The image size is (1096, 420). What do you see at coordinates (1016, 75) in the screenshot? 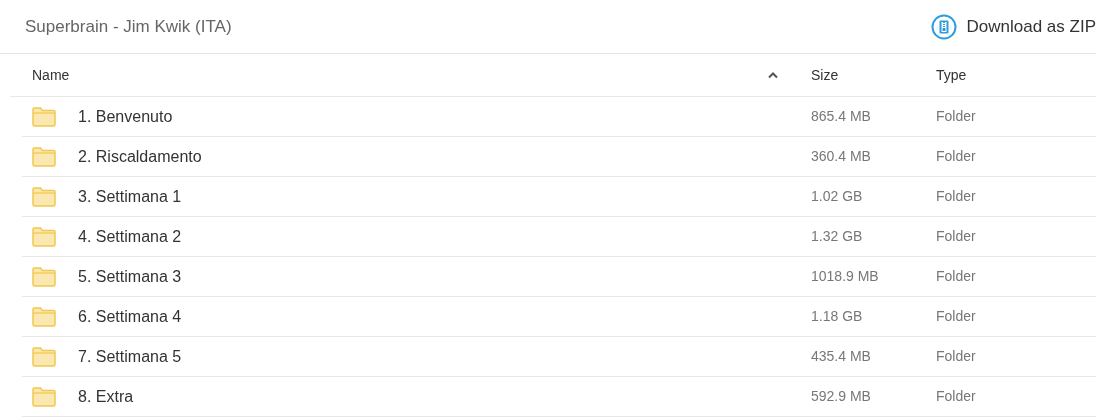
I see `column-header: Type` at bounding box center [1016, 75].